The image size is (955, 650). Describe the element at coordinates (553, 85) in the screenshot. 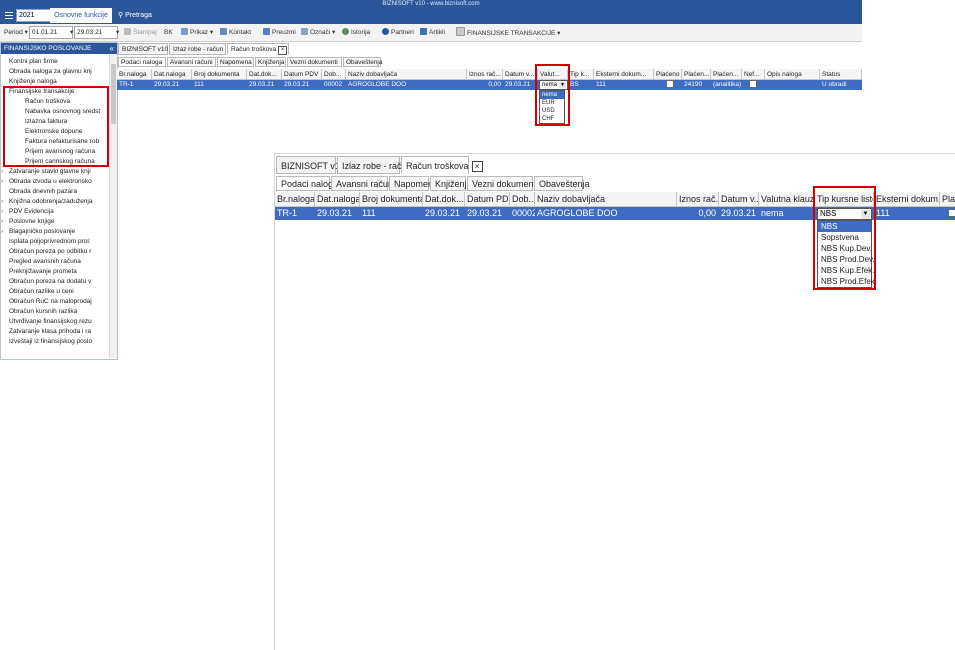

I see `valuta-dropdown: nema ▼` at that location.